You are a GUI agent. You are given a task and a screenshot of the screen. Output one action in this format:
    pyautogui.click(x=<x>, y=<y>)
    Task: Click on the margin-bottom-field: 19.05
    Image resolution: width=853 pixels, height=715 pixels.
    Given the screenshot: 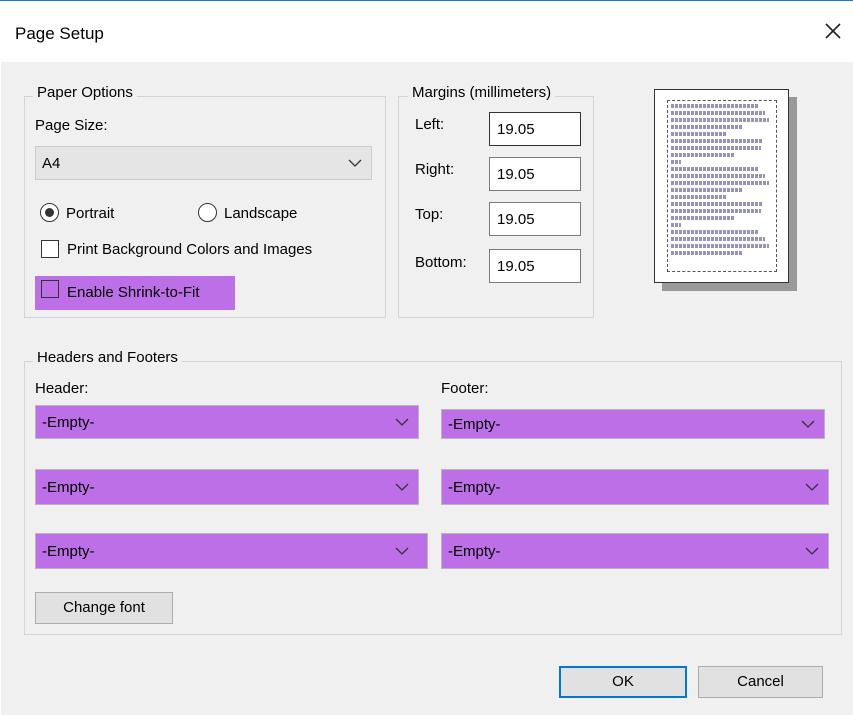 What is the action you would take?
    pyautogui.click(x=535, y=266)
    